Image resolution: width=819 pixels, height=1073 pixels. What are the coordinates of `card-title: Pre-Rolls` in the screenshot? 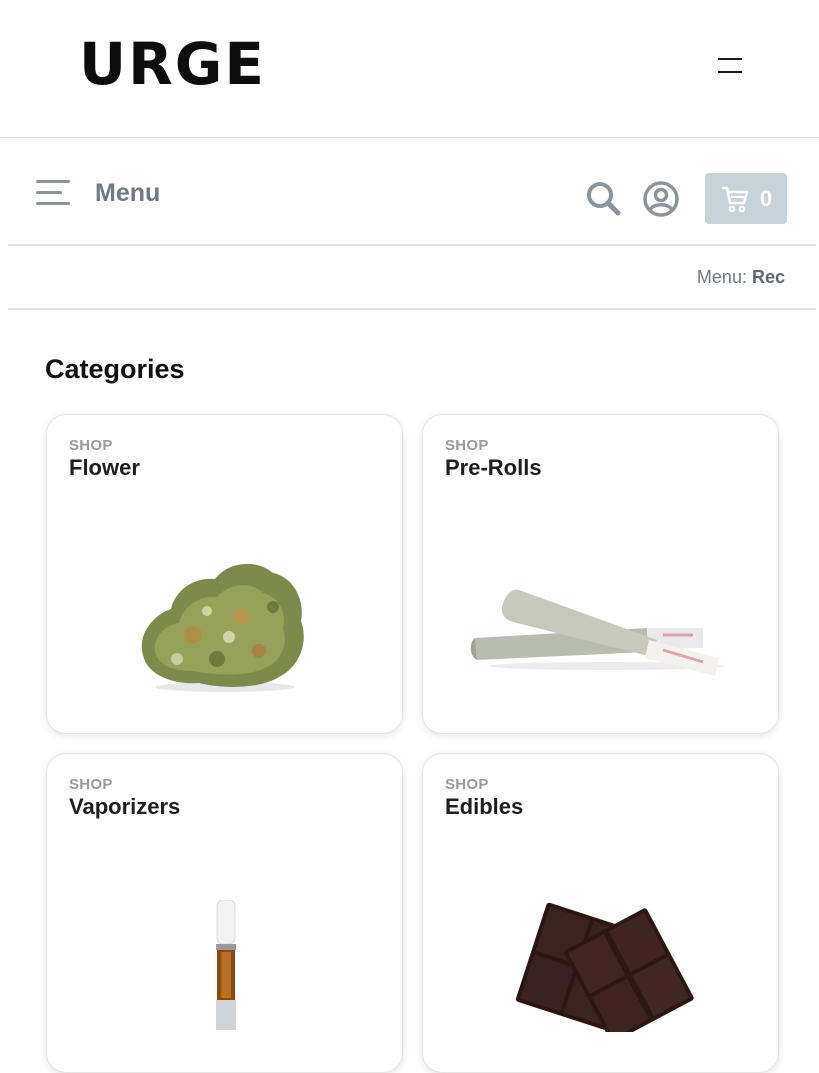 It's located at (493, 467).